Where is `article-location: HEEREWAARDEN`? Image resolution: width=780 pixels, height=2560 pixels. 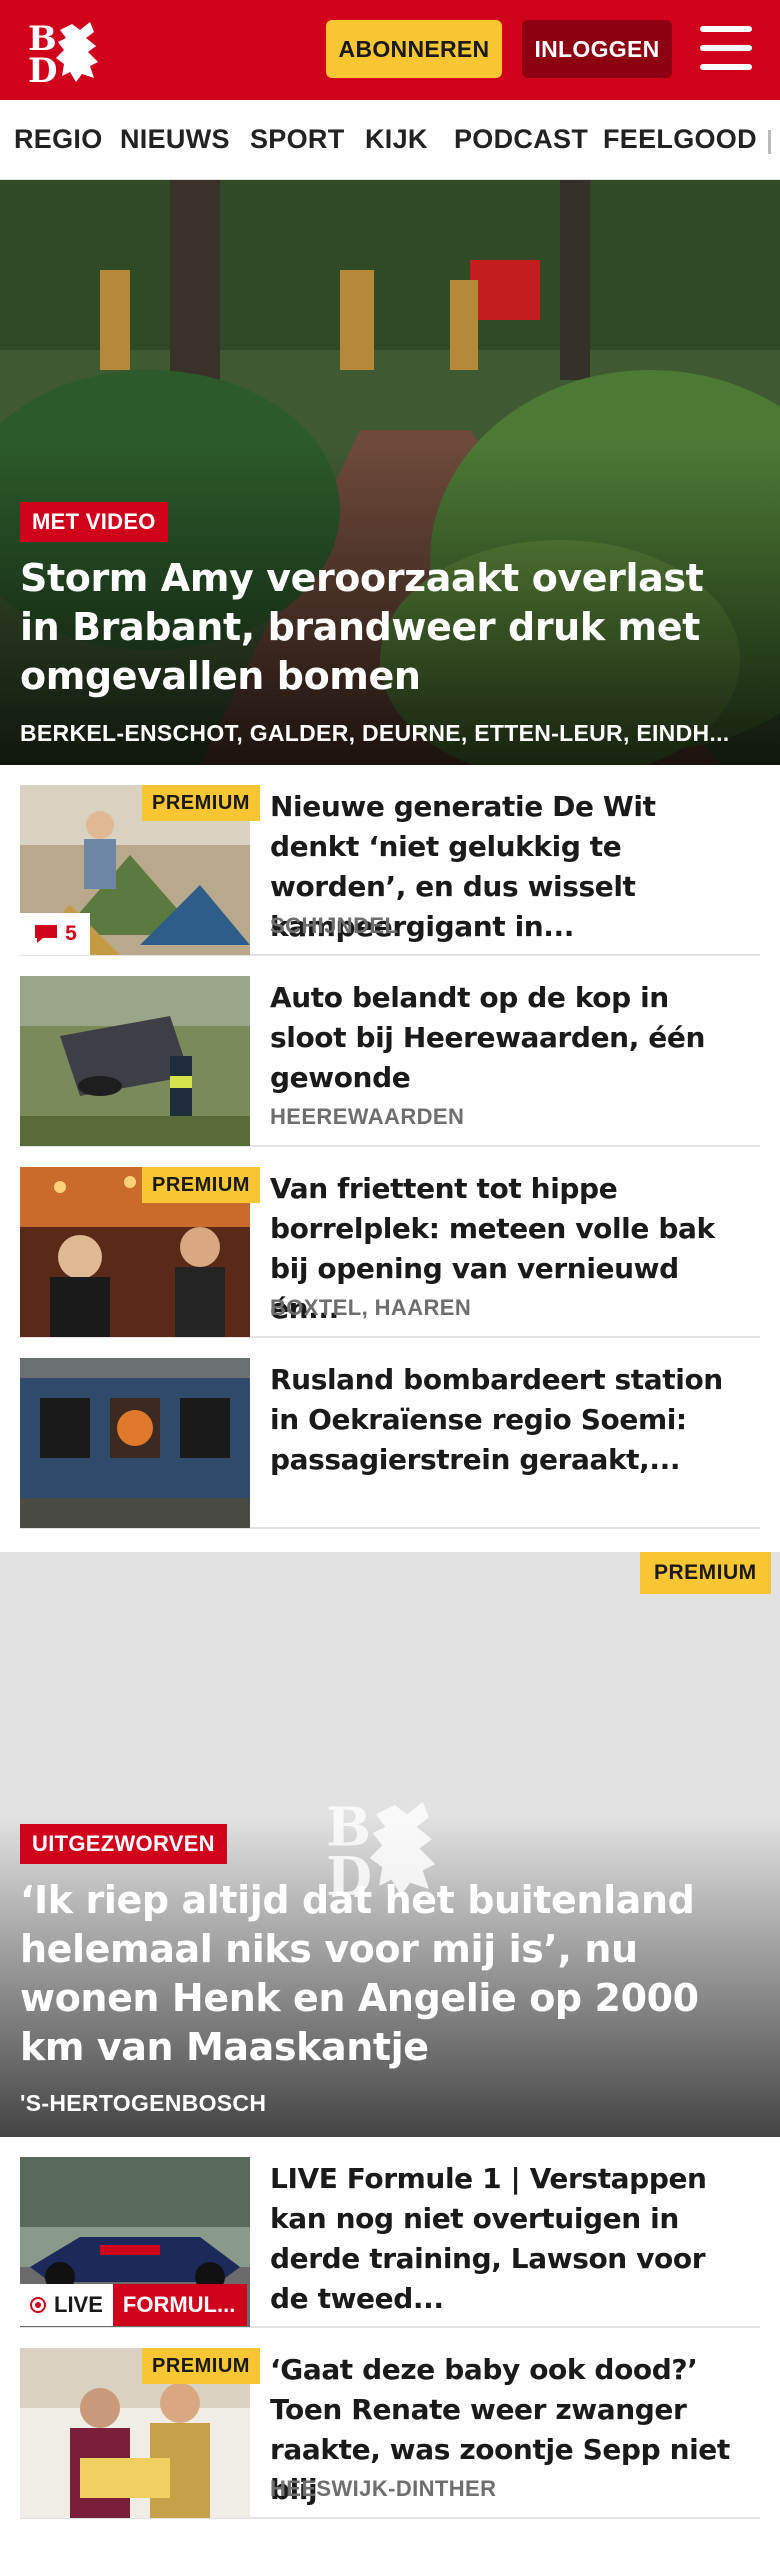 article-location: HEEREWAARDEN is located at coordinates (367, 1116).